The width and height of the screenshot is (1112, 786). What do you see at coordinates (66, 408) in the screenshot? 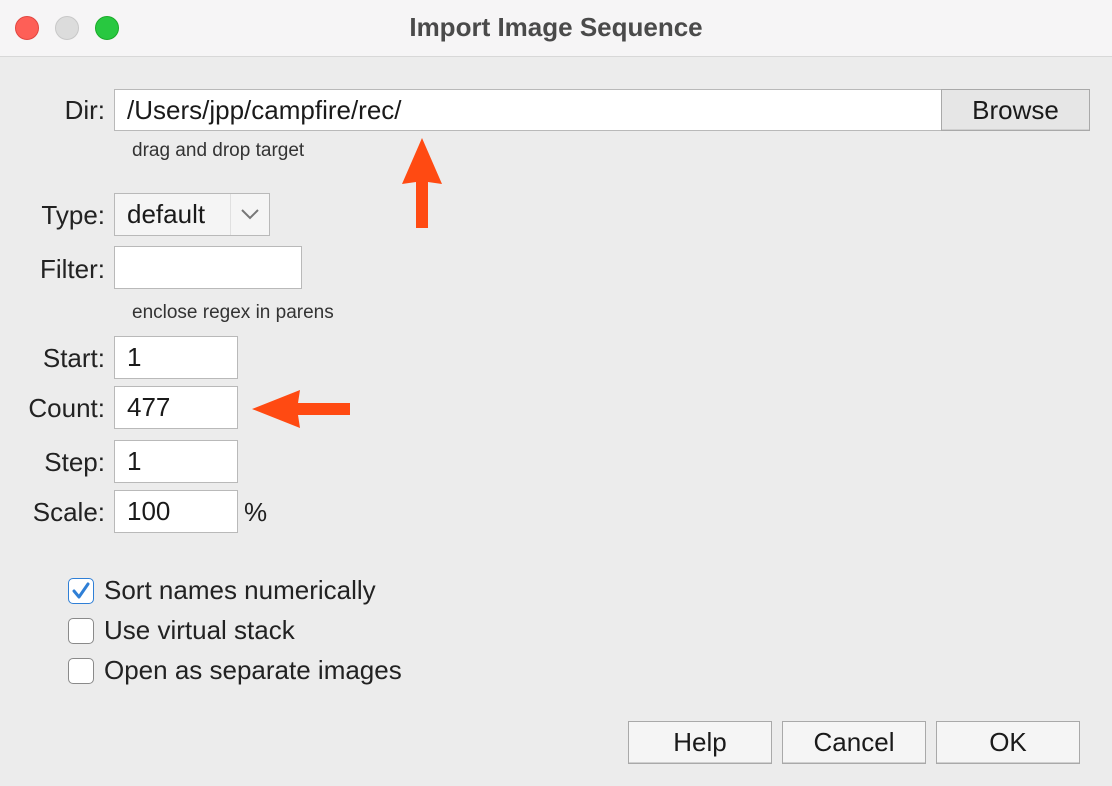
I see `count-label: Count:` at bounding box center [66, 408].